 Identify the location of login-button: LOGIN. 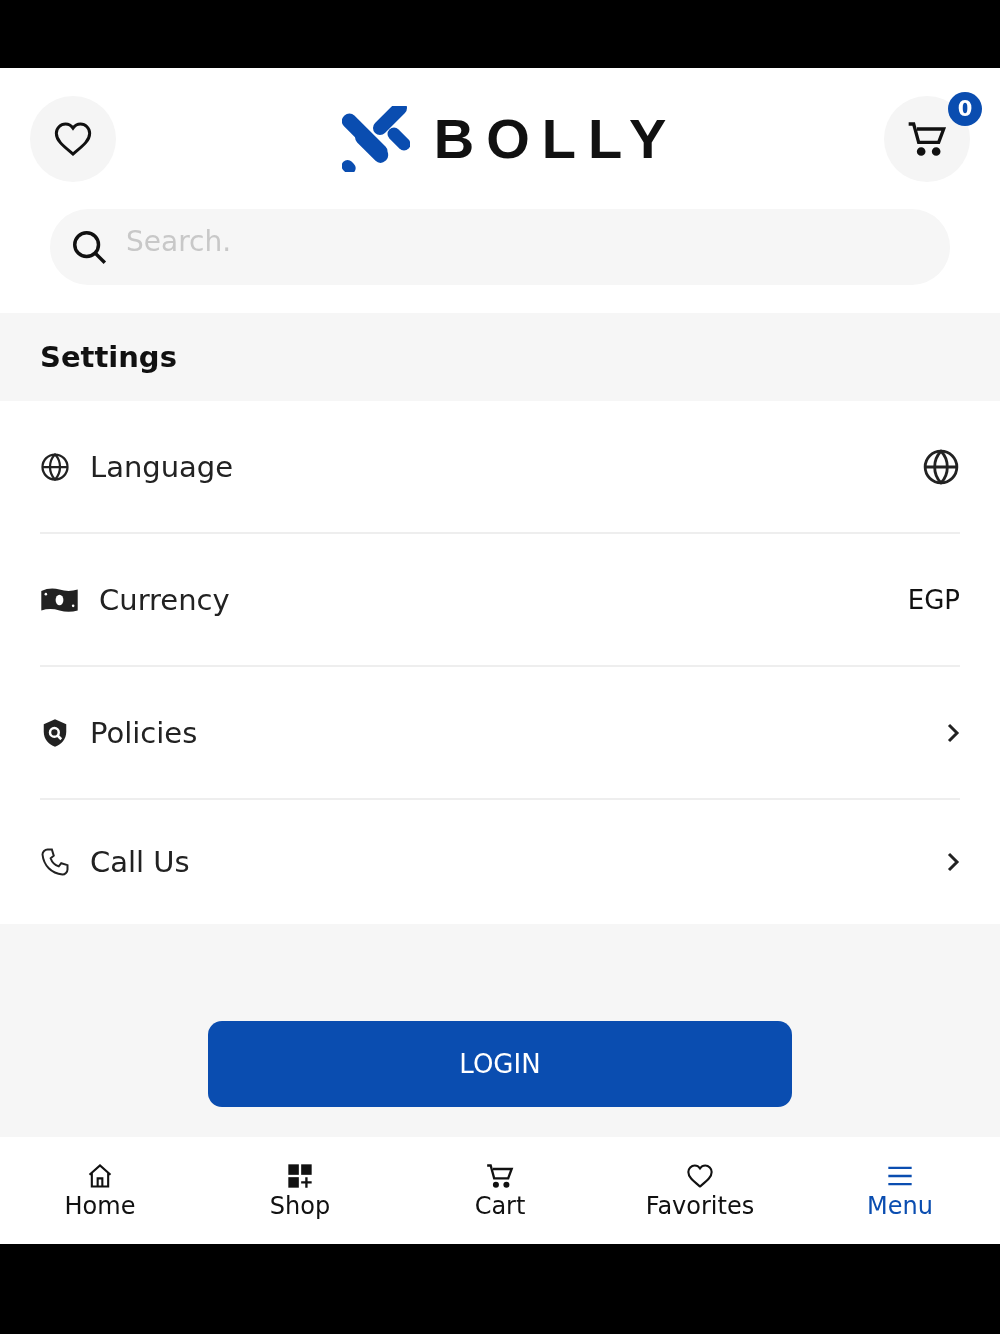
(500, 1064).